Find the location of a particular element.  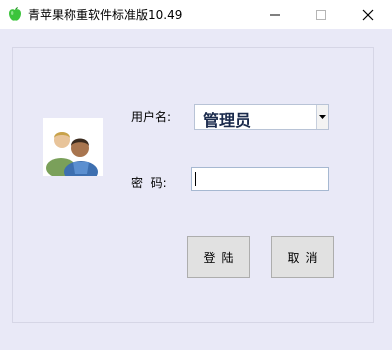

close-button is located at coordinates (368, 14).